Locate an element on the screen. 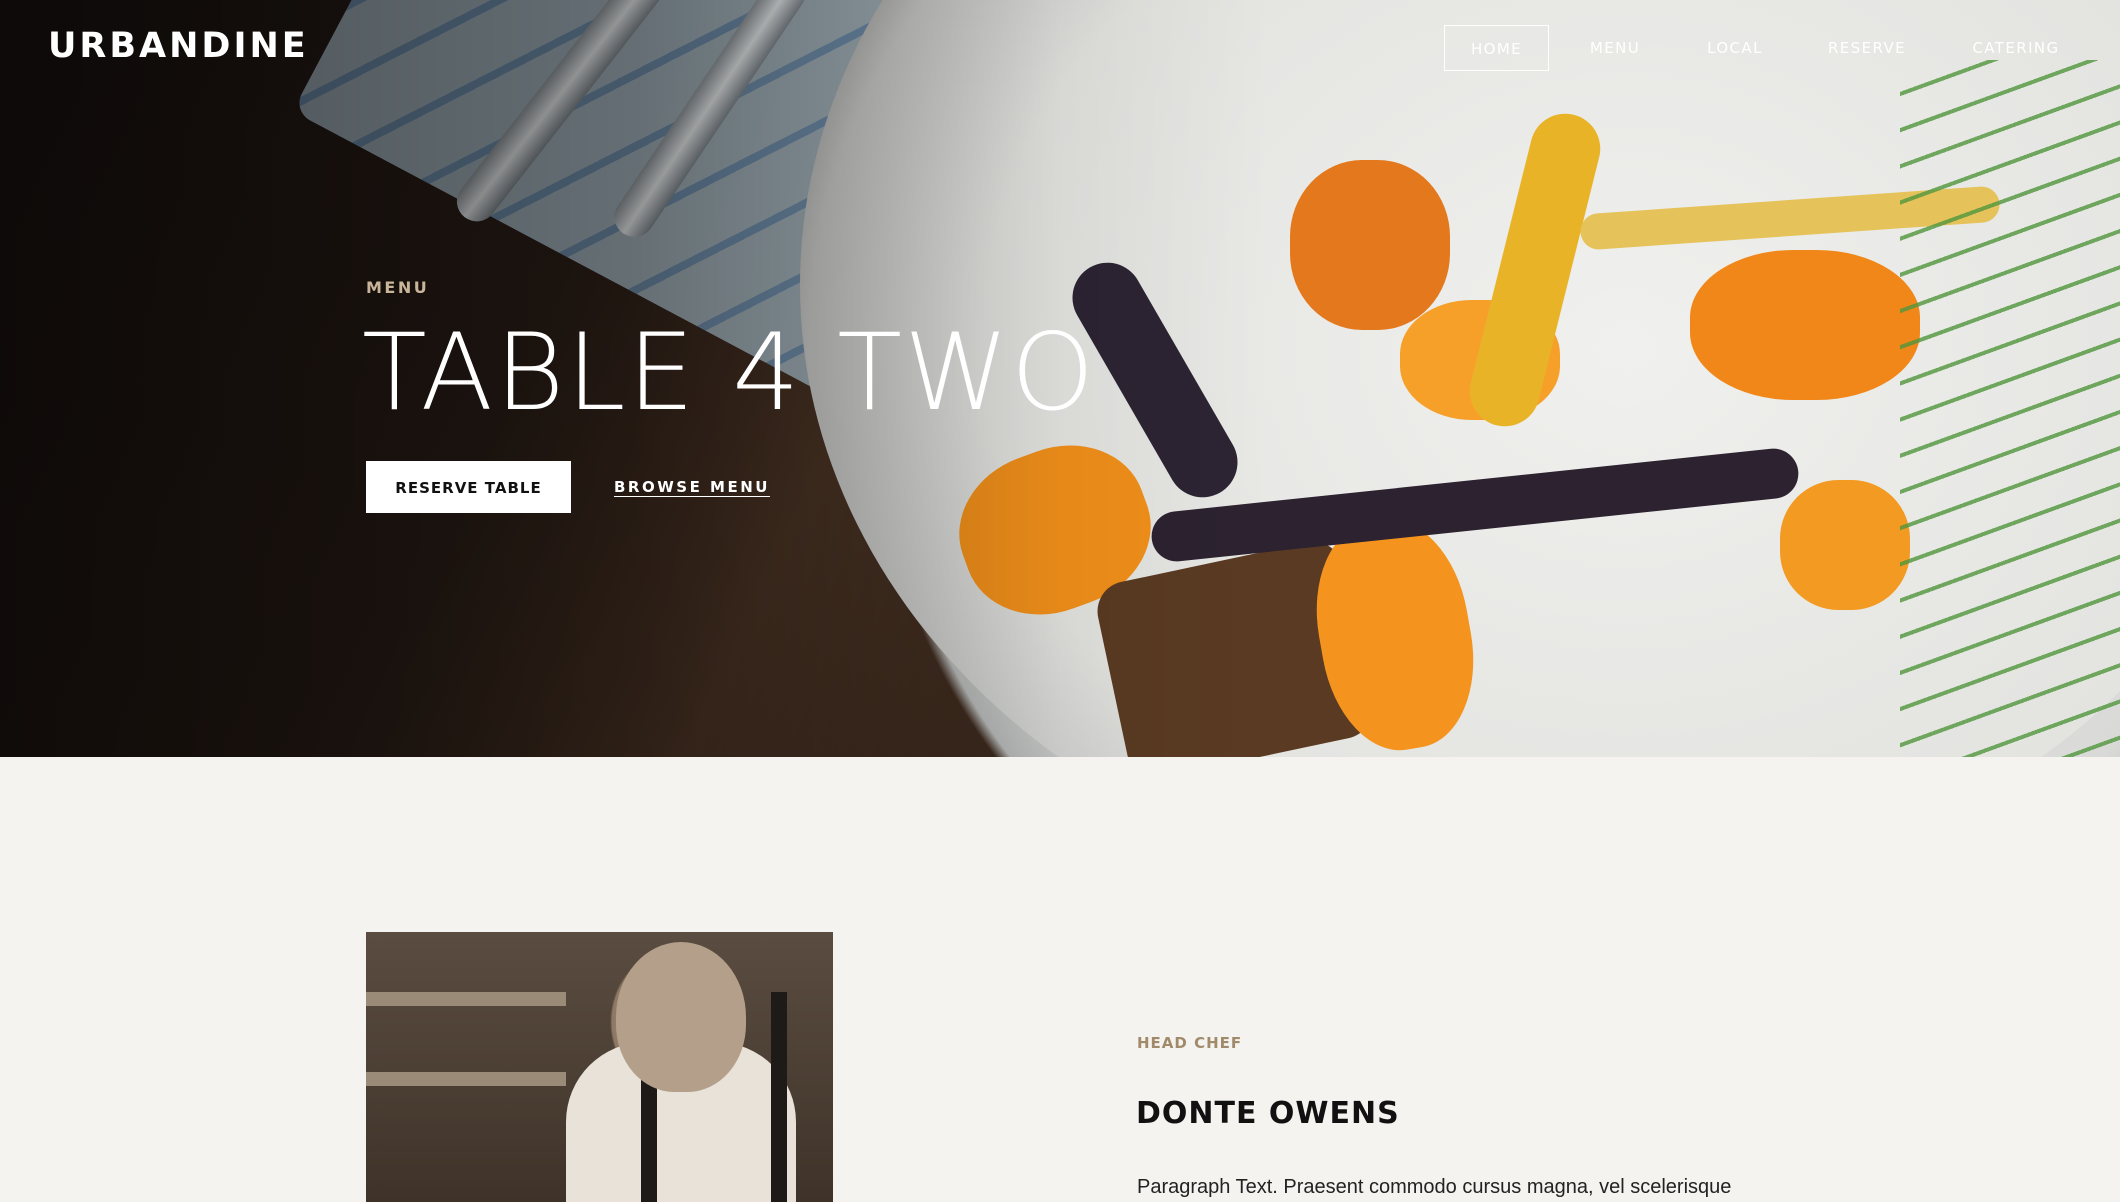  nav-catering: CATERING is located at coordinates (2016, 48).